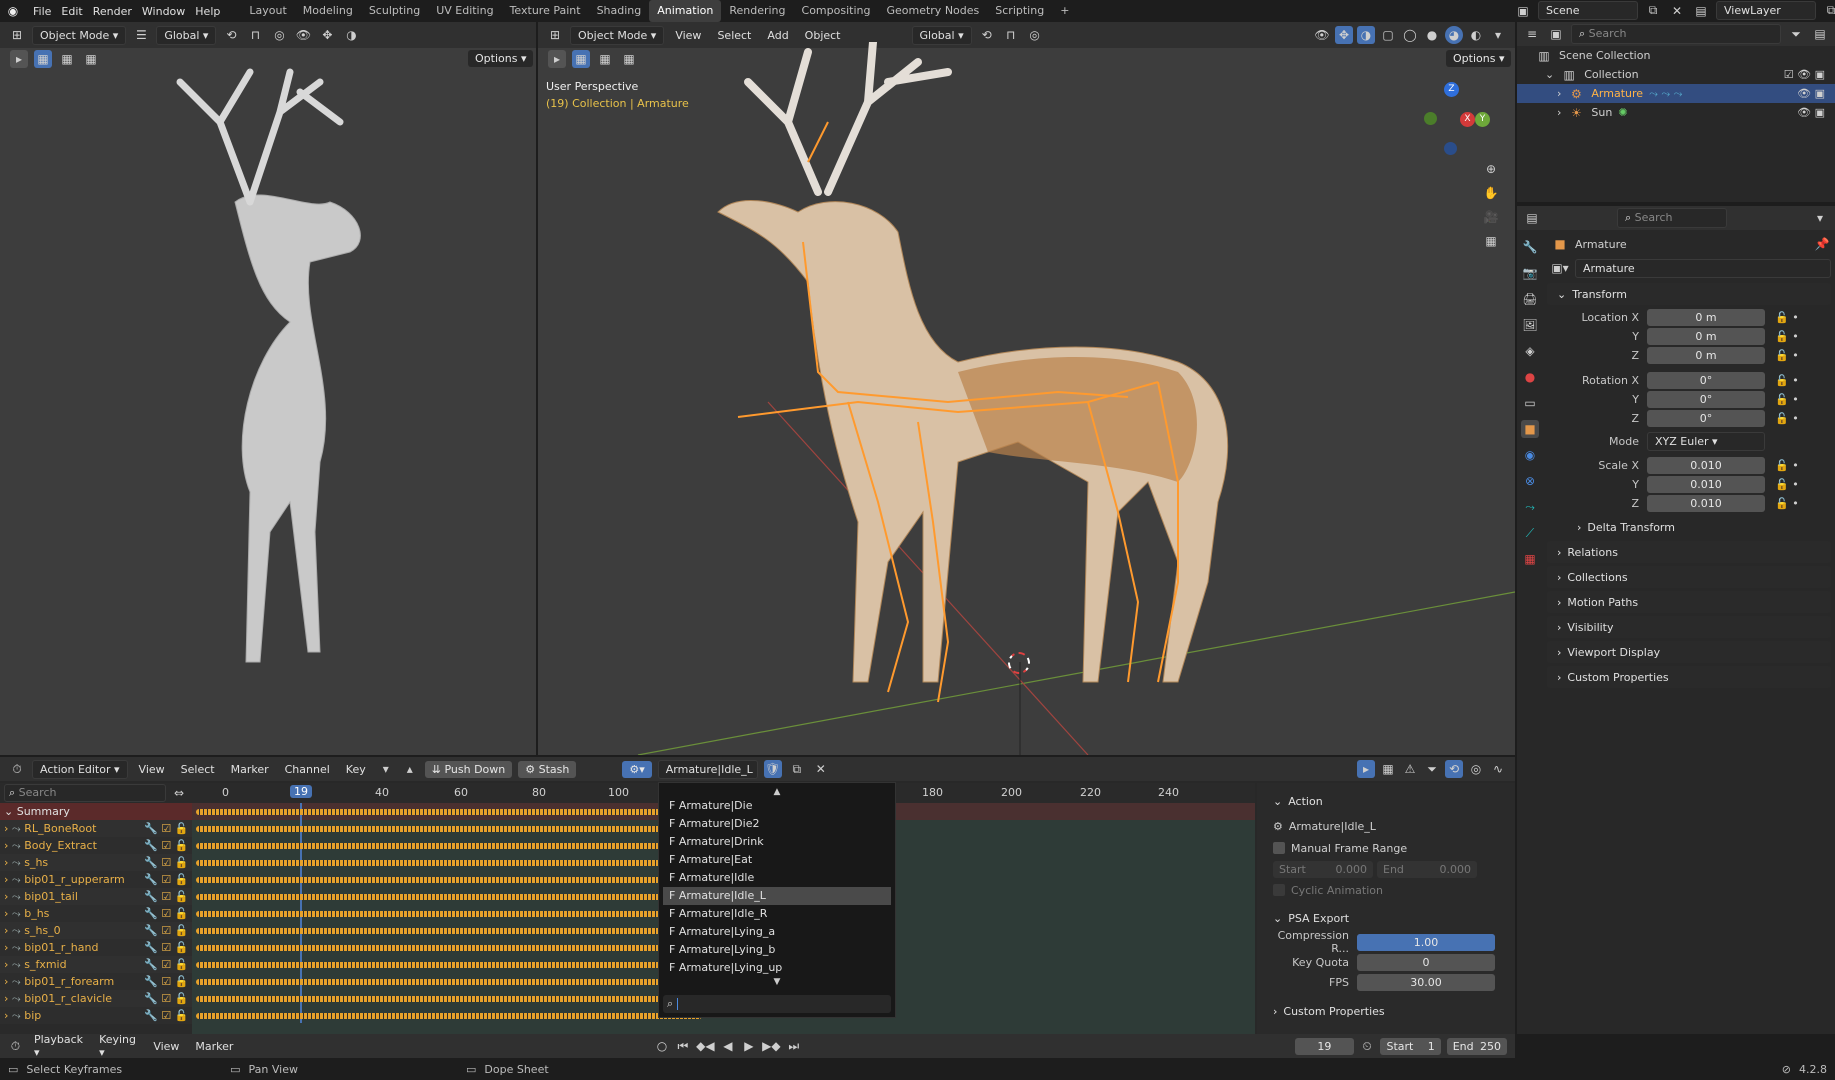  I want to click on action-name-field: Armature|Idle_L, so click(707, 769).